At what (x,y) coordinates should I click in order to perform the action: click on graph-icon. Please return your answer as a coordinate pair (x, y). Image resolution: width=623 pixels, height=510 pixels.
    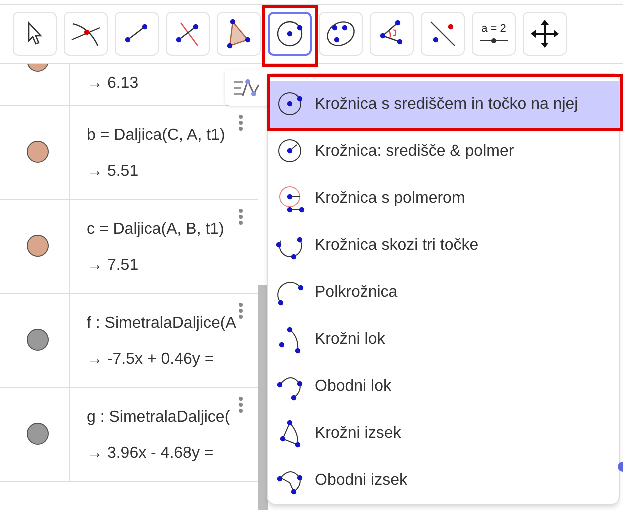
    Looking at the image, I should click on (247, 88).